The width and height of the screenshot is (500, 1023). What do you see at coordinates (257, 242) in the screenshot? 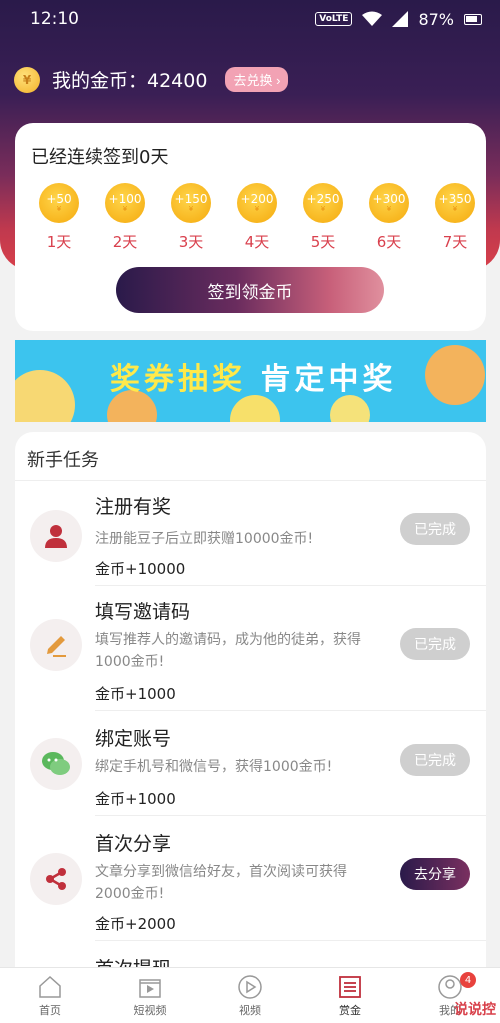
I see `day-label: 4天` at bounding box center [257, 242].